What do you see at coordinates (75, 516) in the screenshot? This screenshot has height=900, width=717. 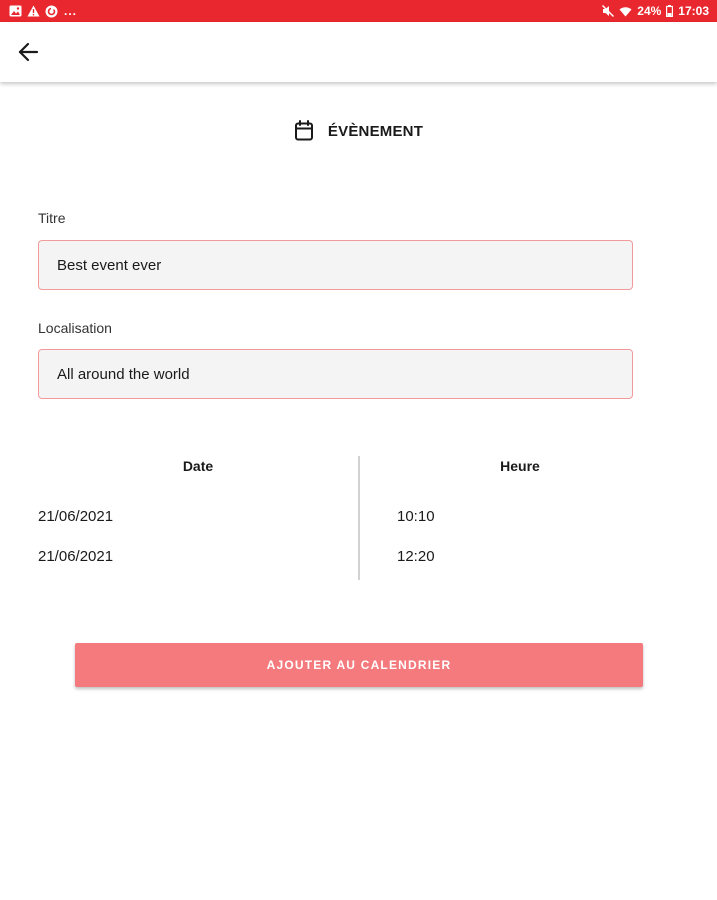 I see `start-date-value: 21/06/2021` at bounding box center [75, 516].